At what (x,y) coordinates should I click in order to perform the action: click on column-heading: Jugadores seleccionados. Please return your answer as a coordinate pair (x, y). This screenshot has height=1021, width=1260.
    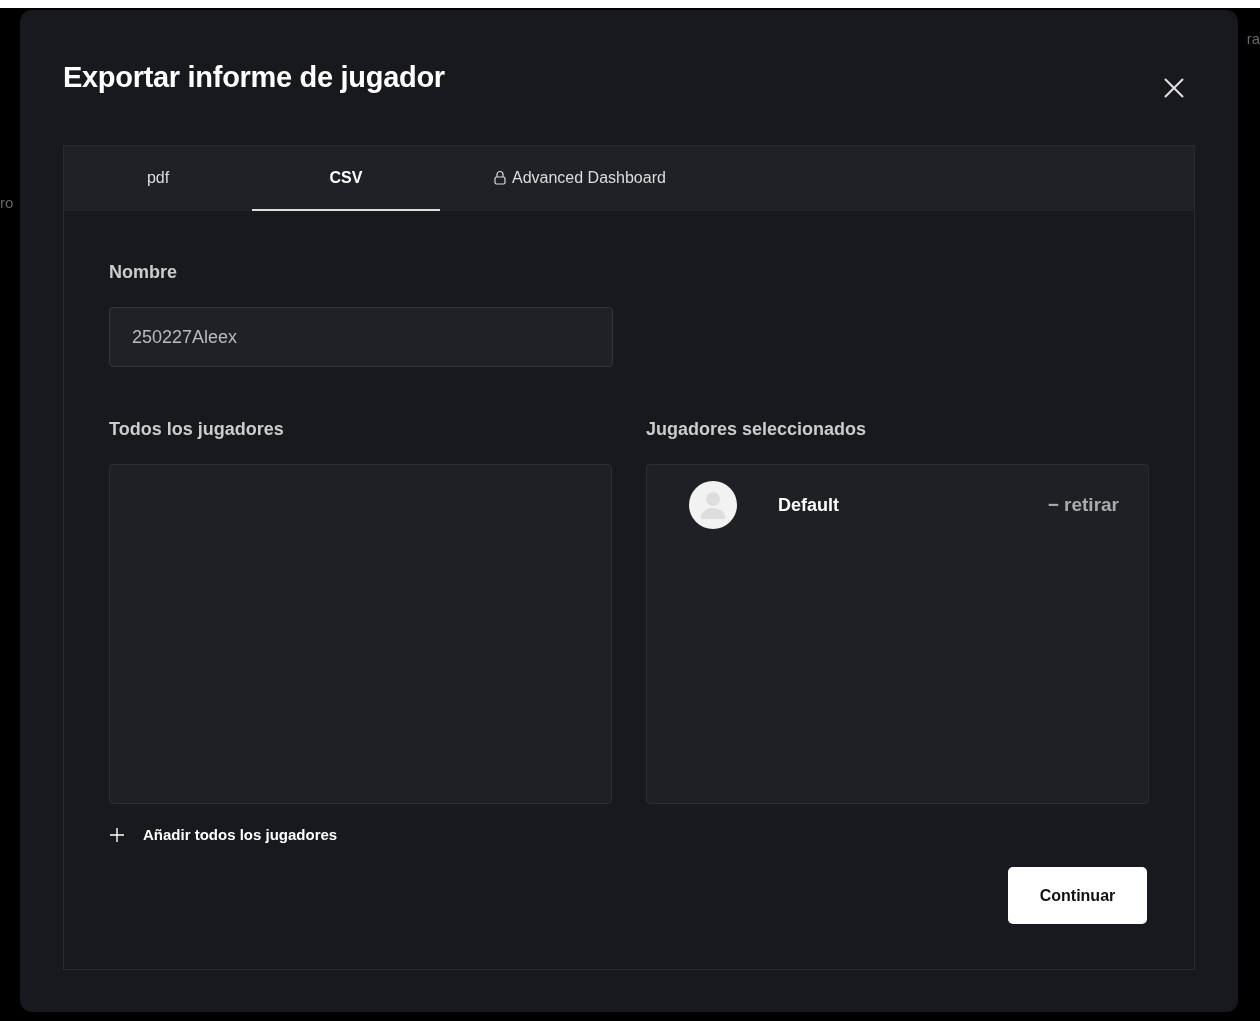
    Looking at the image, I should click on (757, 429).